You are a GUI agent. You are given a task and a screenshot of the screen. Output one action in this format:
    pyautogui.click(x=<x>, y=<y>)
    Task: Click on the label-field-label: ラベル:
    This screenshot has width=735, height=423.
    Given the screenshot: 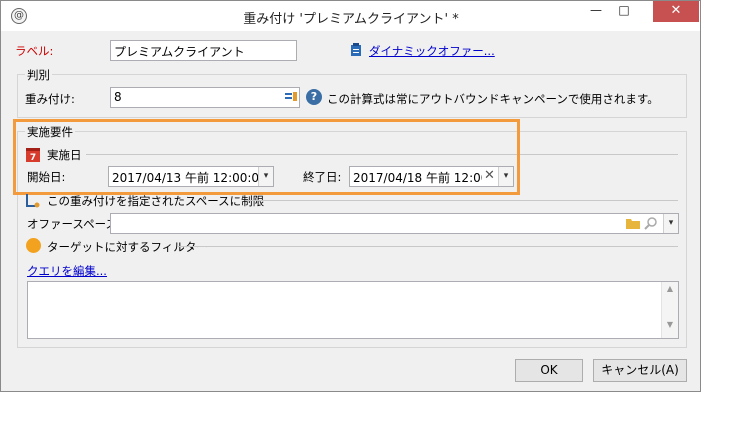 What is the action you would take?
    pyautogui.click(x=34, y=51)
    